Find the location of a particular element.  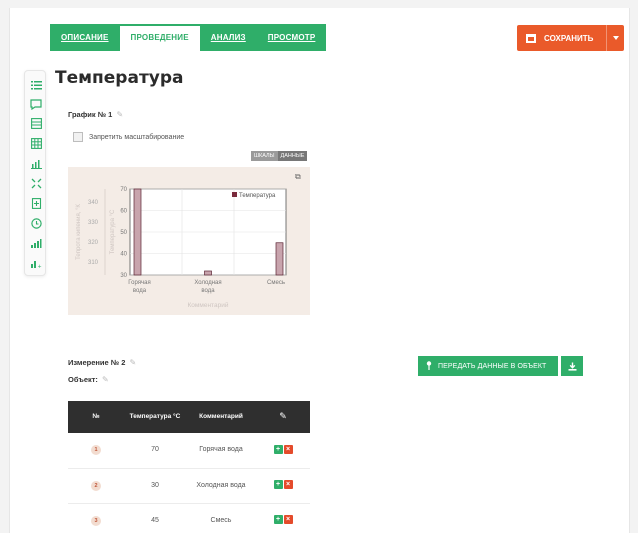

comment-cell: Горячая вода is located at coordinates (221, 451).